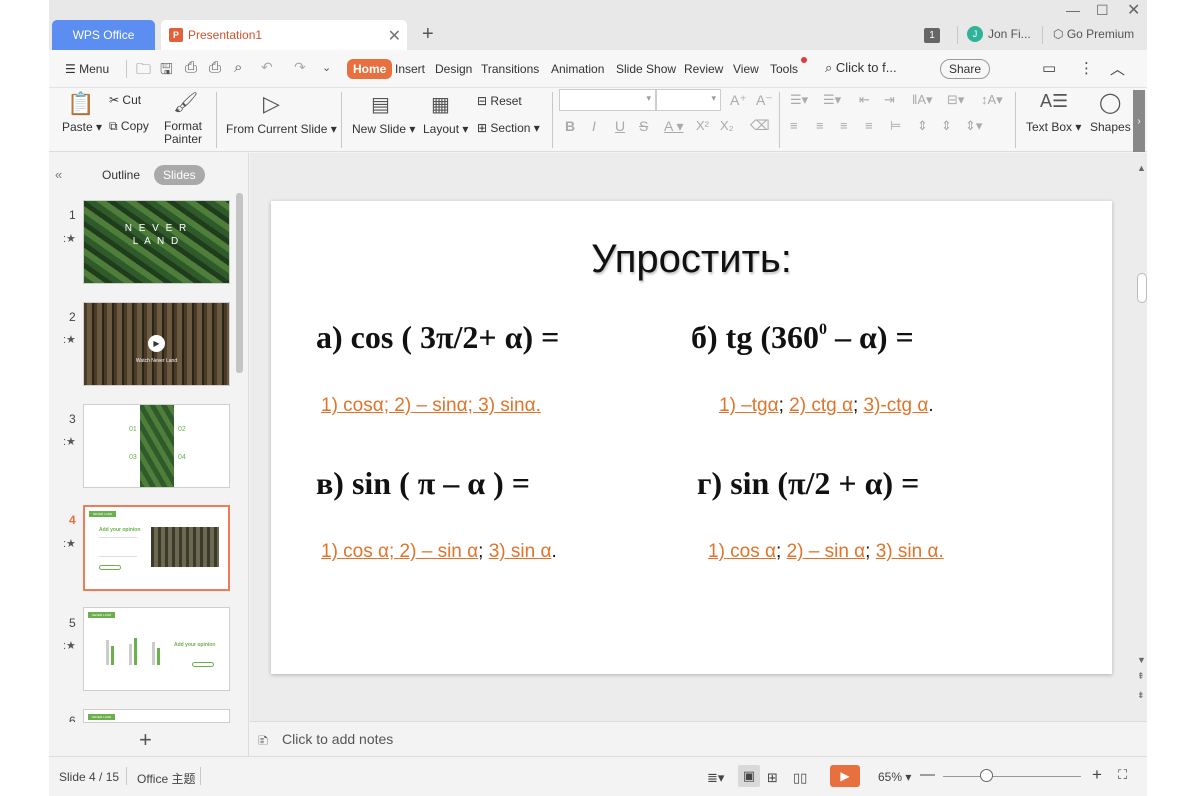  Describe the element at coordinates (869, 125) in the screenshot. I see `justify-icon: ≡` at that location.